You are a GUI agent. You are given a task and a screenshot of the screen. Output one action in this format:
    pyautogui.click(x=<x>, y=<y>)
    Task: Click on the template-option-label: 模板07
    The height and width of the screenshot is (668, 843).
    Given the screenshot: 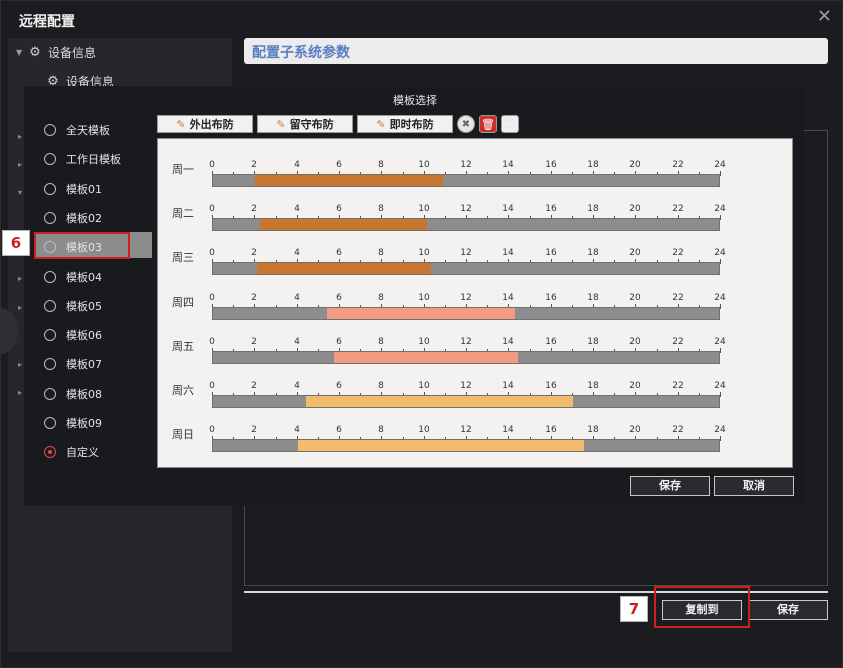 What is the action you would take?
    pyautogui.click(x=84, y=364)
    